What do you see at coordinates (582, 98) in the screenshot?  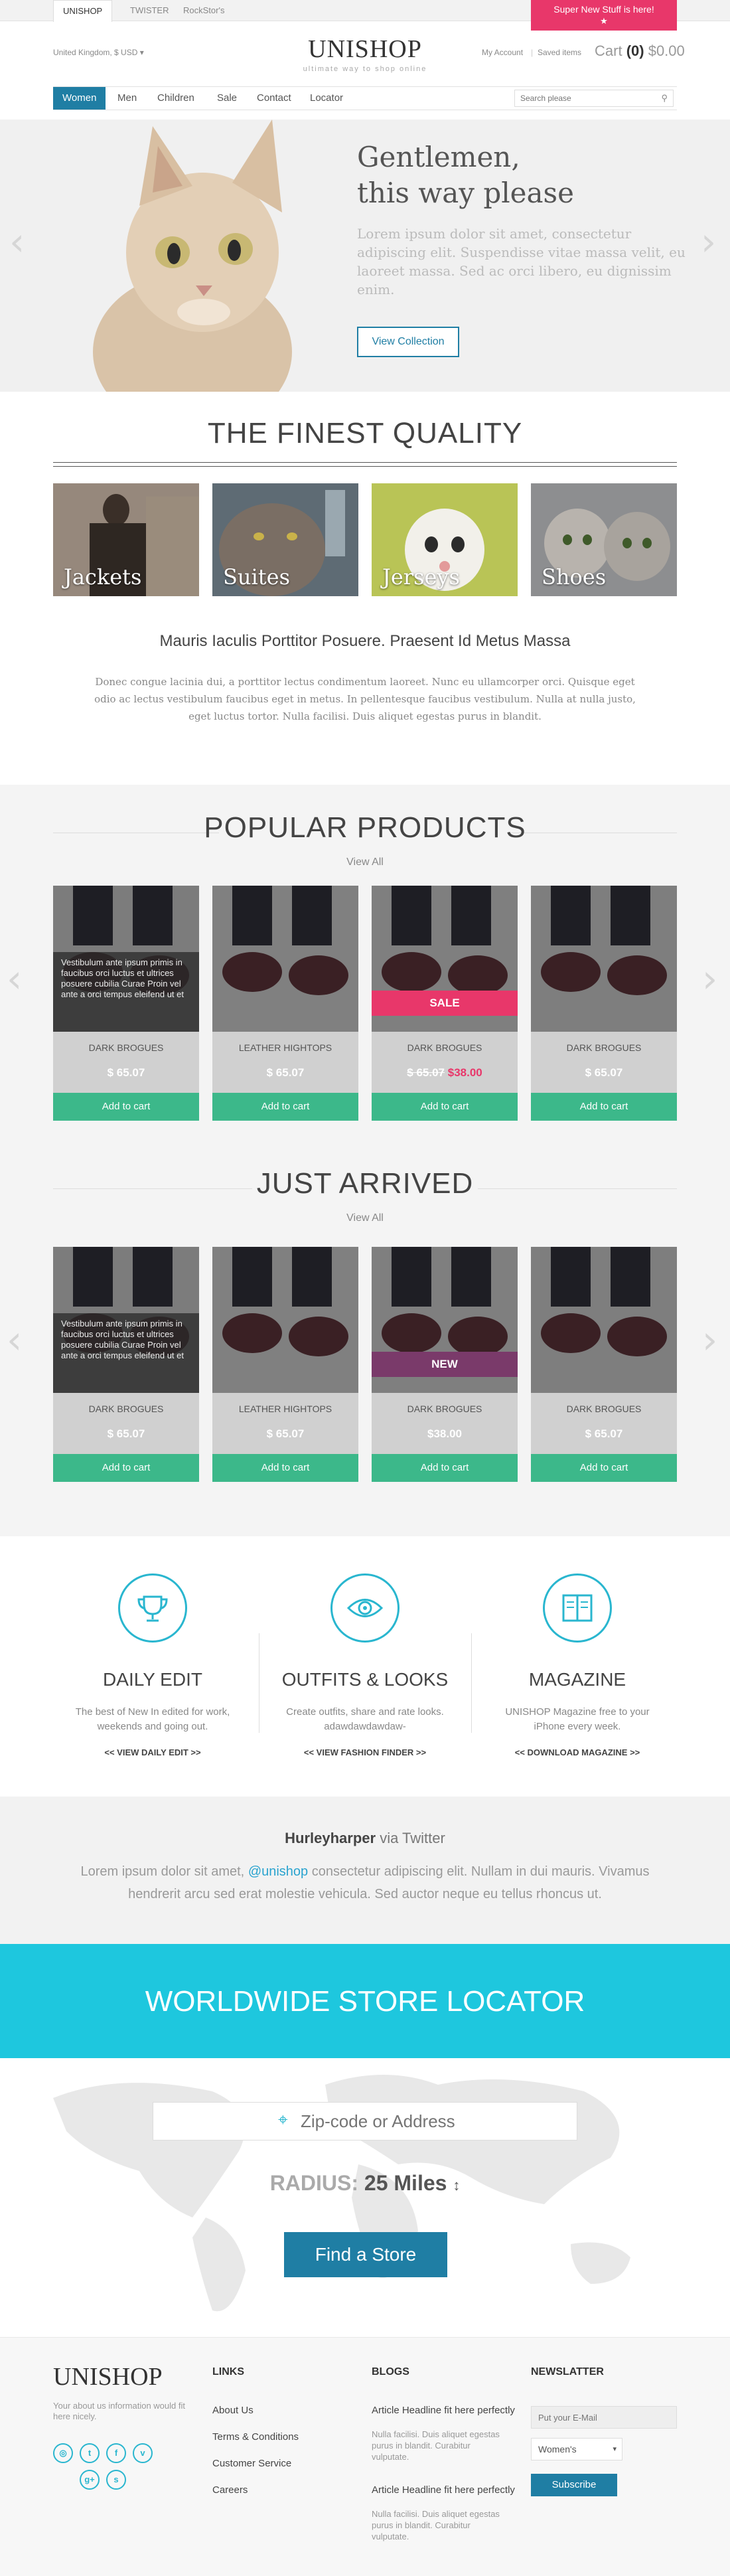 I see `search-input` at bounding box center [582, 98].